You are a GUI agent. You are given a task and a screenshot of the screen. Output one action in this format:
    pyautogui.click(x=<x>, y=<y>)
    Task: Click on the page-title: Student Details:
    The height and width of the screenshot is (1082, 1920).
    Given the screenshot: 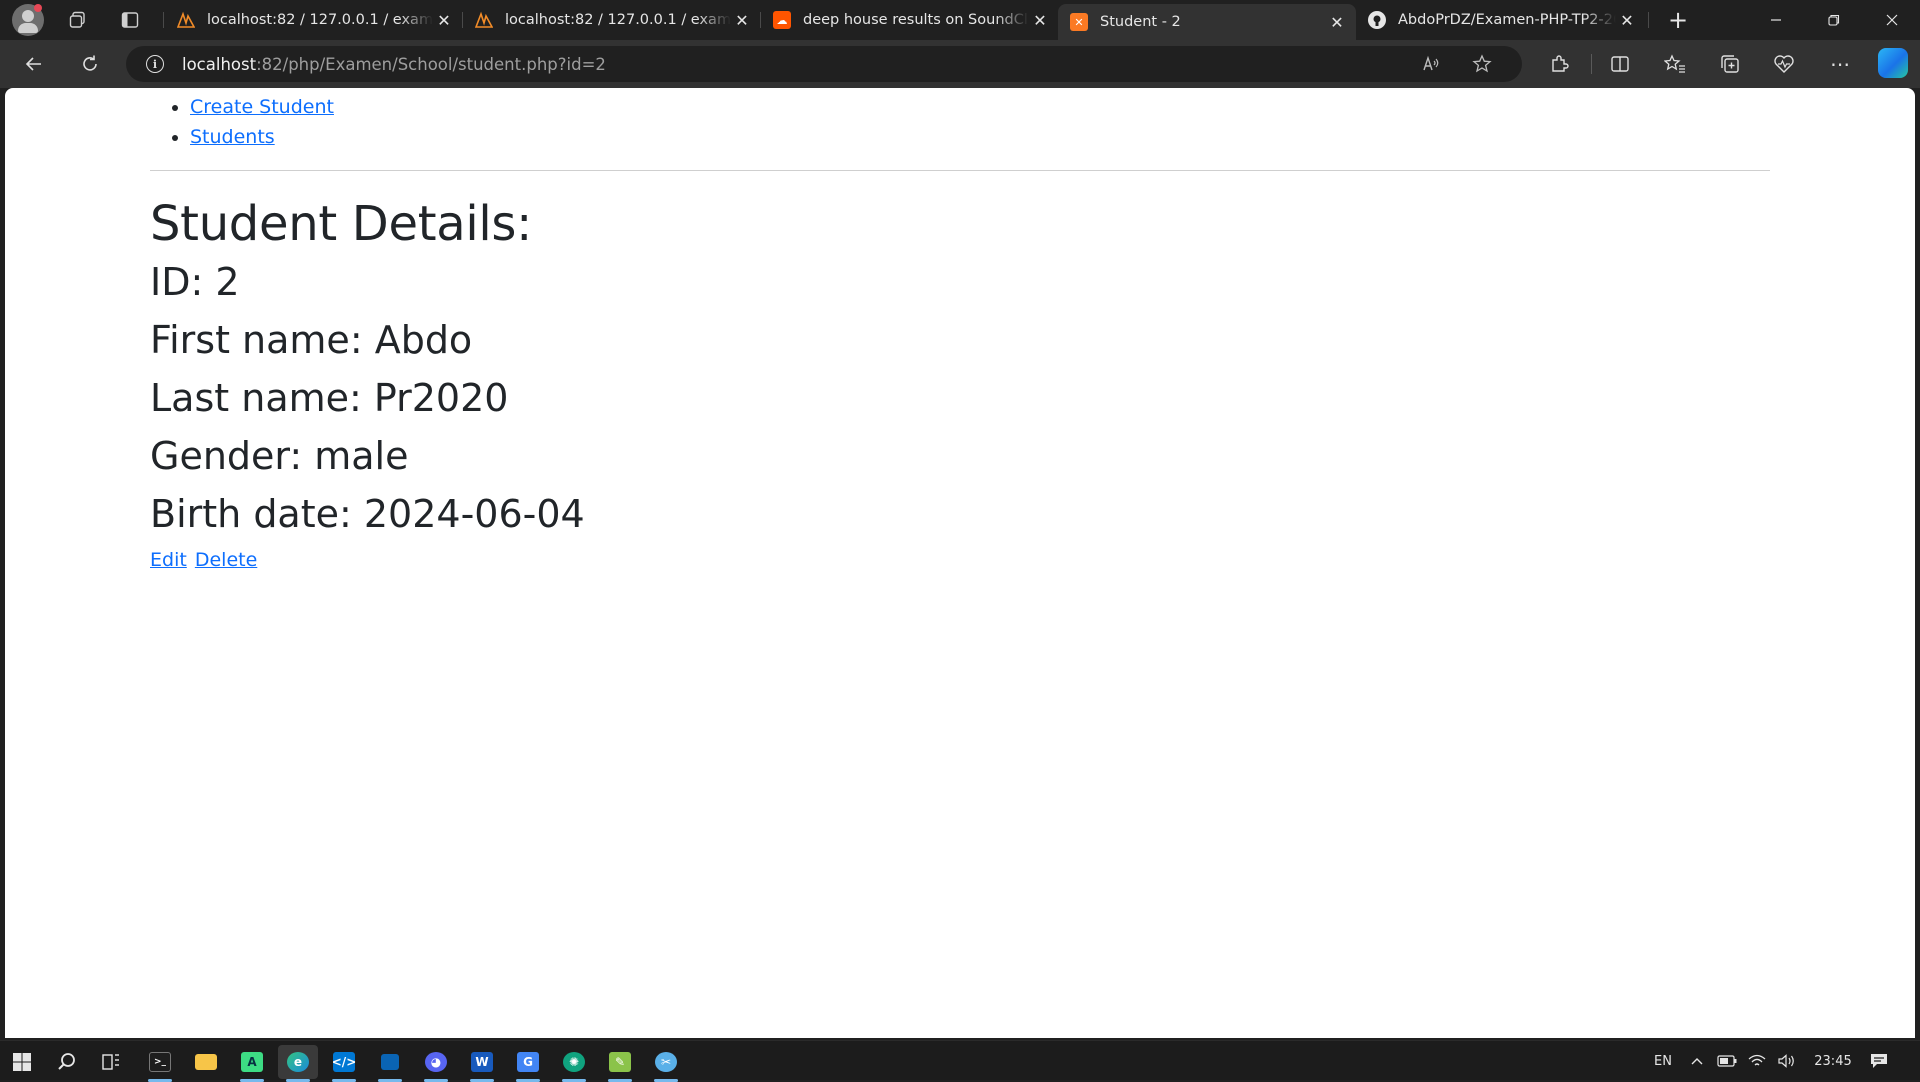 What is the action you would take?
    pyautogui.click(x=341, y=224)
    